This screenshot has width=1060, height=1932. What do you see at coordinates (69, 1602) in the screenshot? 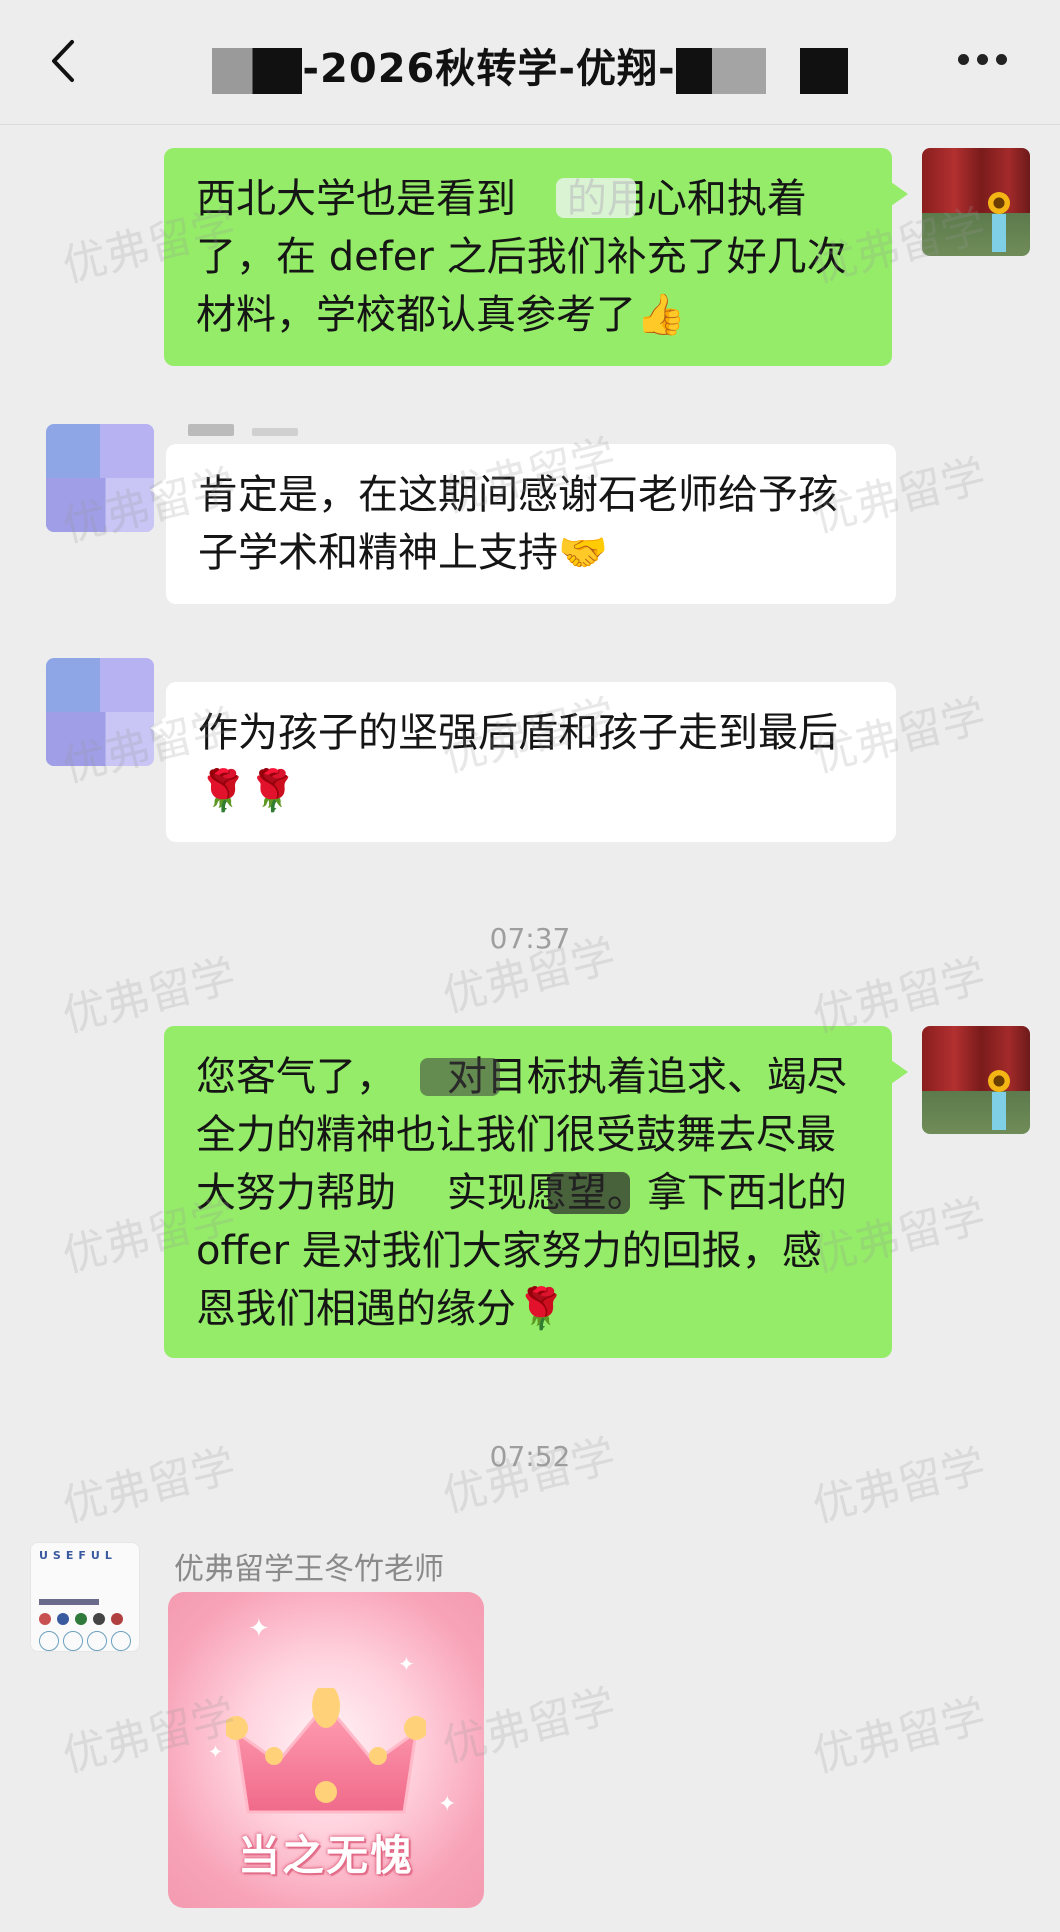
I see `avatar-banner` at bounding box center [69, 1602].